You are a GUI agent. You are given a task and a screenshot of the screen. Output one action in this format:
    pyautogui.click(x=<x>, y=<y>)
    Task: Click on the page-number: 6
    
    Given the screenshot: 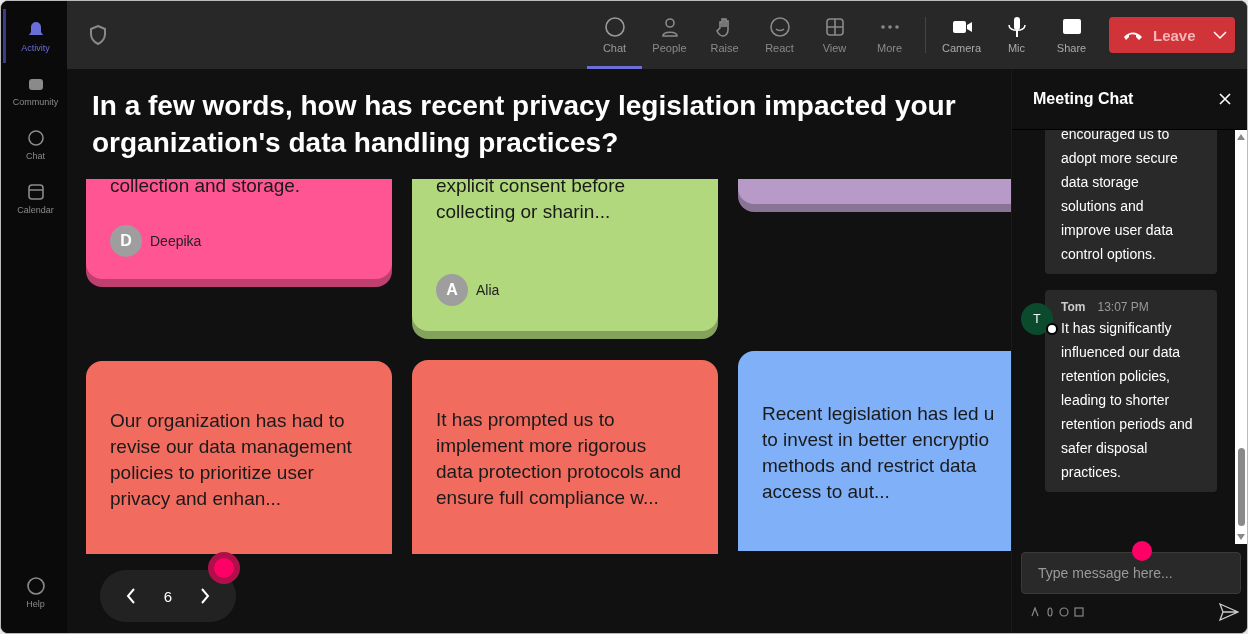 What is the action you would take?
    pyautogui.click(x=168, y=596)
    